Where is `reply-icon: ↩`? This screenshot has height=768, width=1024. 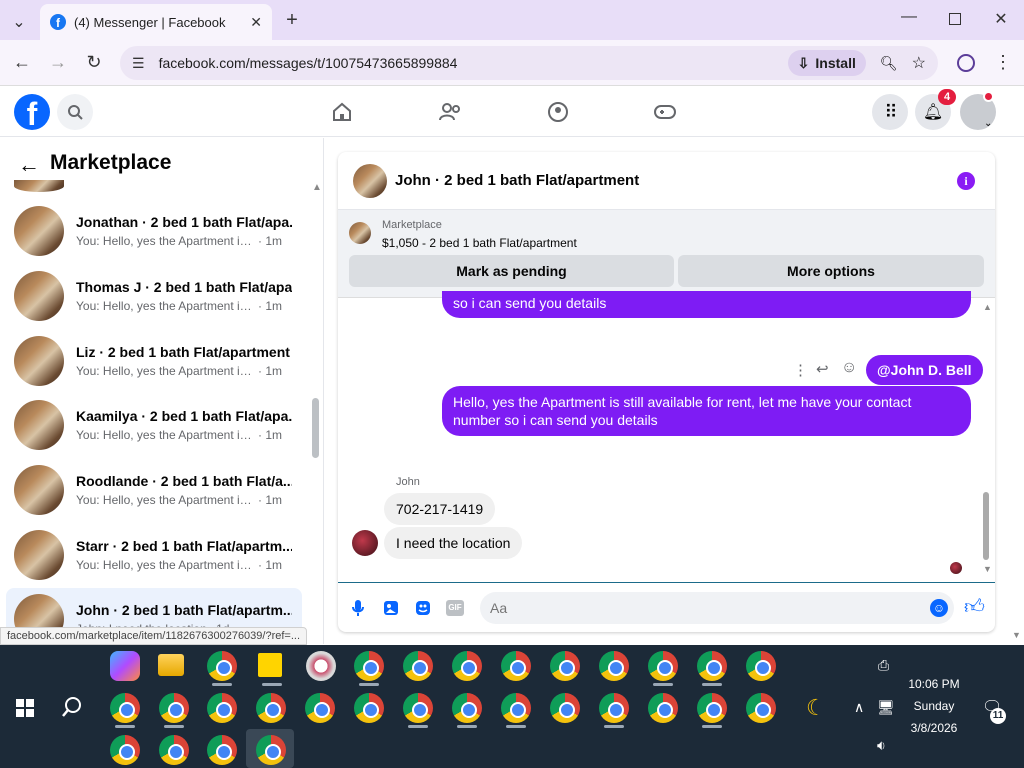 reply-icon: ↩ is located at coordinates (822, 369).